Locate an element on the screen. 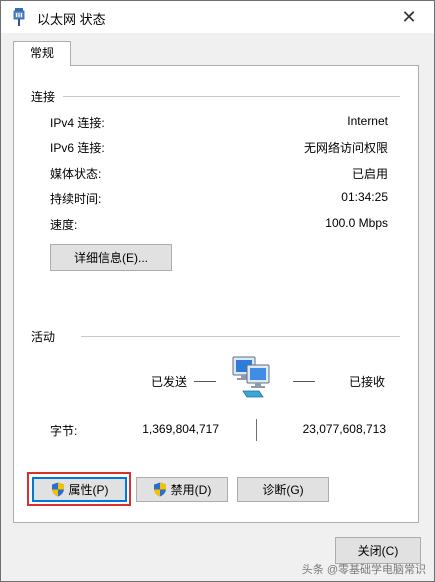 This screenshot has width=435, height=582. sent-label: 已发送 is located at coordinates (169, 382).